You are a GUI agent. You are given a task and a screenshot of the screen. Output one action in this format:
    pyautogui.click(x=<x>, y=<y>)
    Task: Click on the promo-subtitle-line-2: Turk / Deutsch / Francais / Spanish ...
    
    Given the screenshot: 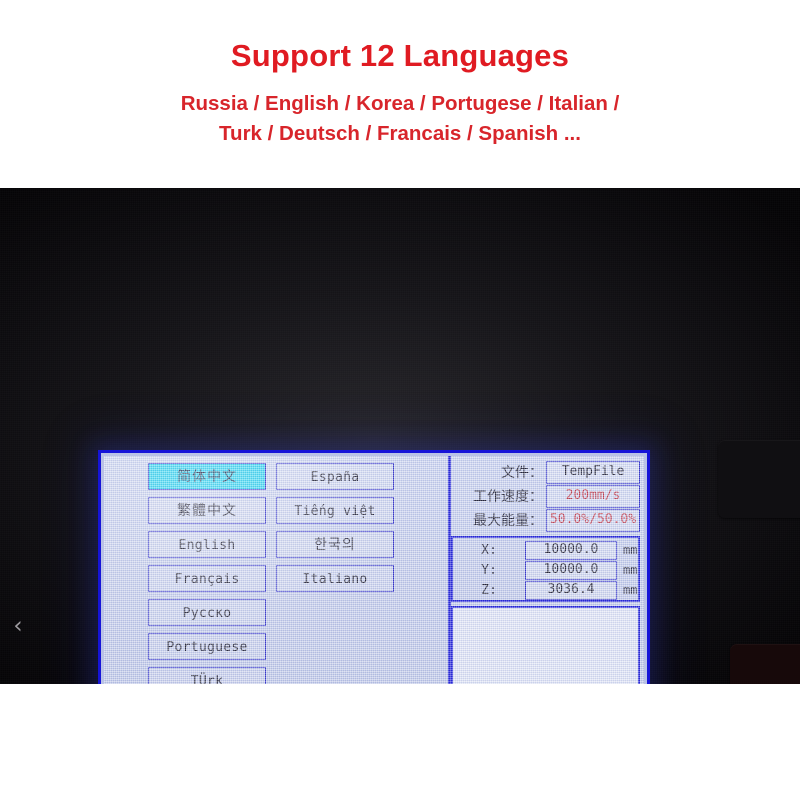 What is the action you would take?
    pyautogui.click(x=400, y=133)
    